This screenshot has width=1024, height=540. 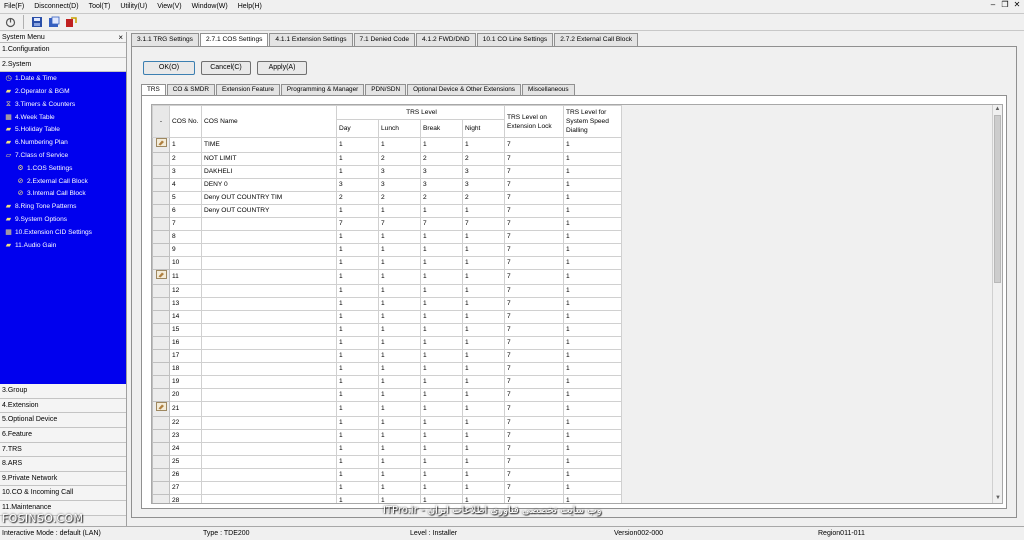 I want to click on tree-item: ▱ 7.Class of Service, so click(x=63, y=156).